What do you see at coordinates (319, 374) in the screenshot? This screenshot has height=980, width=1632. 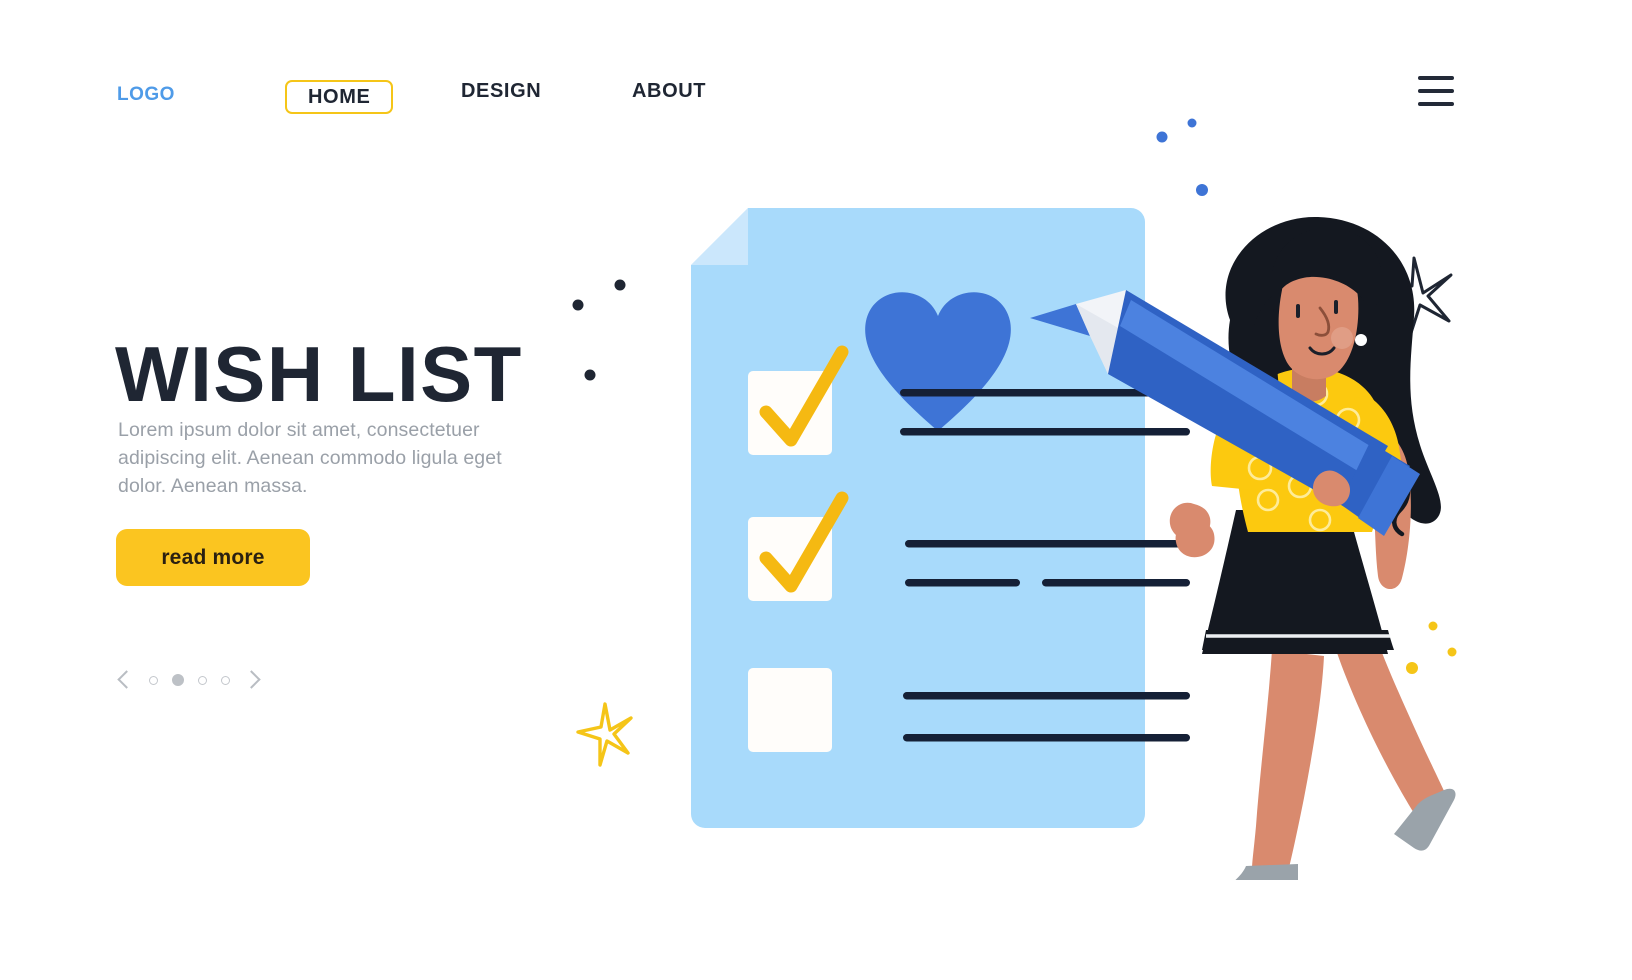 I see `page-title: WISH LIST` at bounding box center [319, 374].